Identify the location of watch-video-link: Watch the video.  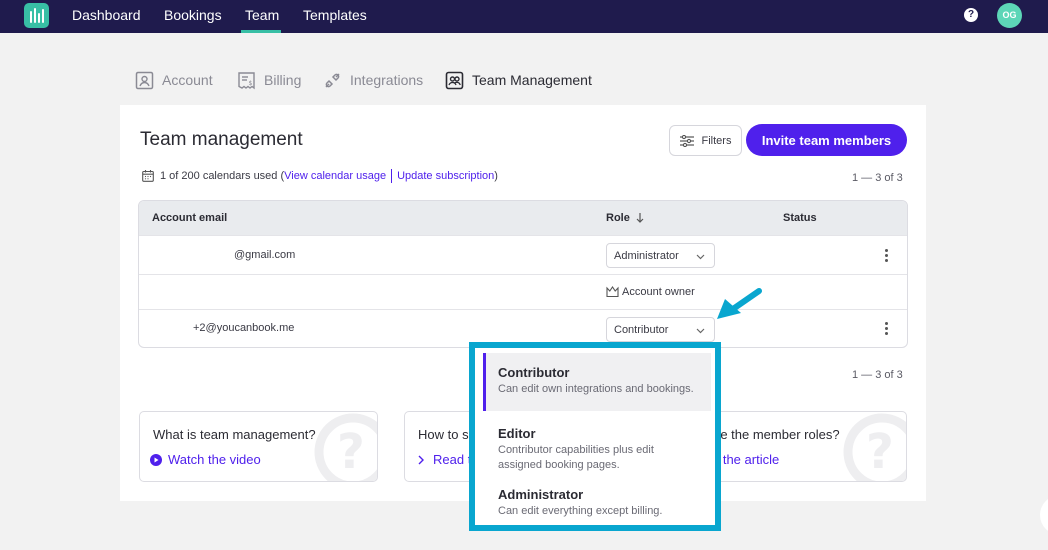
(205, 459).